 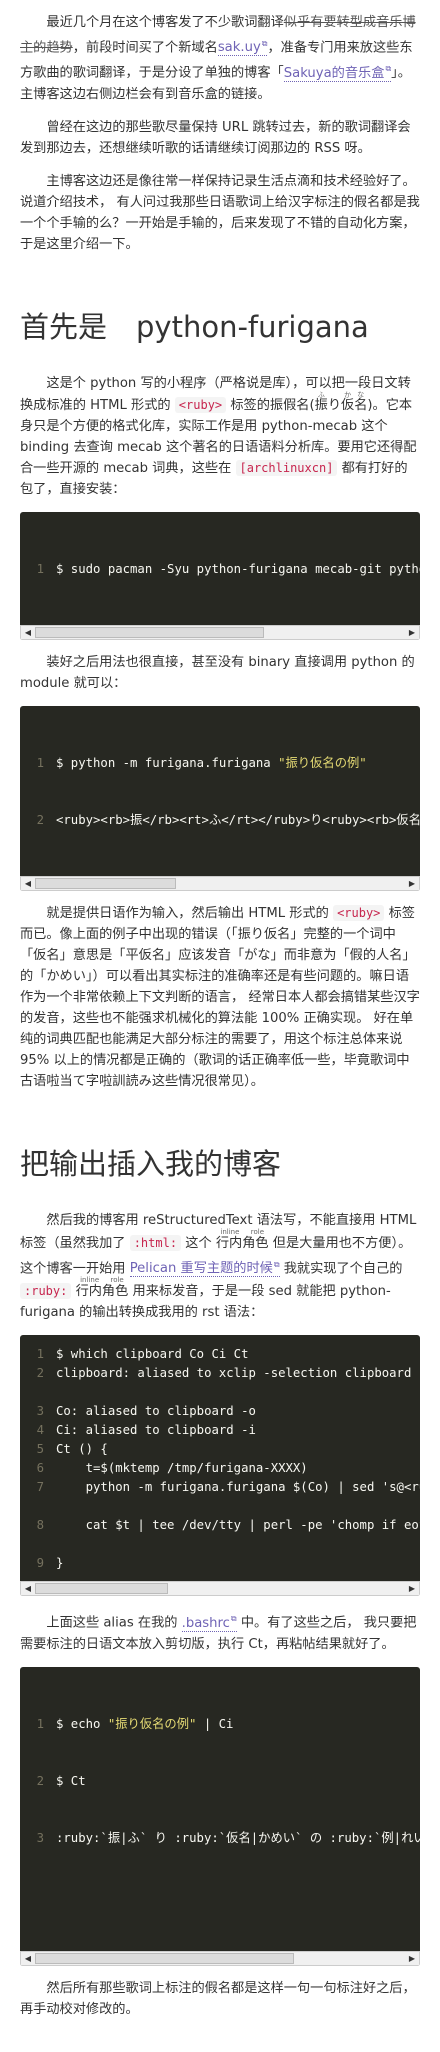 I want to click on section2-paragraph-3: 然后所有那些歌词上标注的假名都是这样一句一句标注好之后，再手动校对修改的。, so click(x=218, y=1998).